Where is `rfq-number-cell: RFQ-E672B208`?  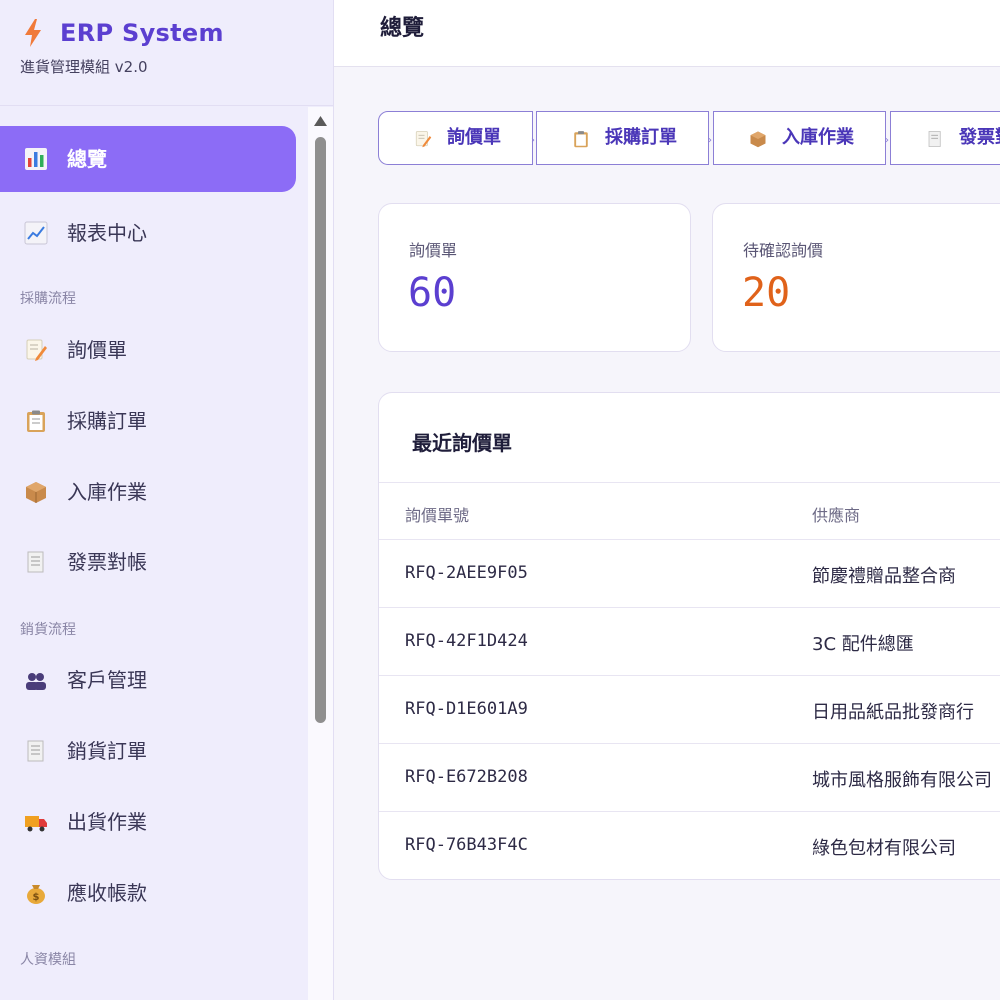
rfq-number-cell: RFQ-E672B208 is located at coordinates (466, 777).